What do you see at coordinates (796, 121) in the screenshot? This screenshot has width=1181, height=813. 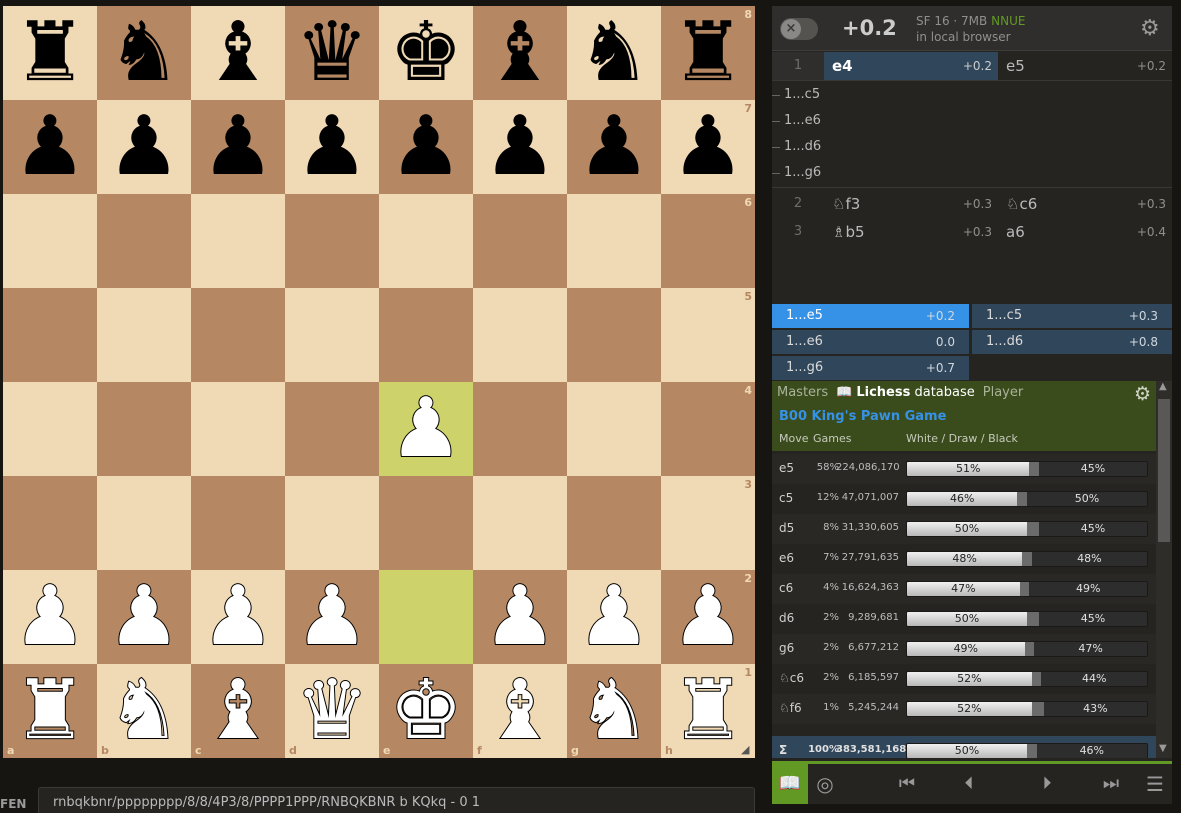 I see `variation-item: 1...e6` at bounding box center [796, 121].